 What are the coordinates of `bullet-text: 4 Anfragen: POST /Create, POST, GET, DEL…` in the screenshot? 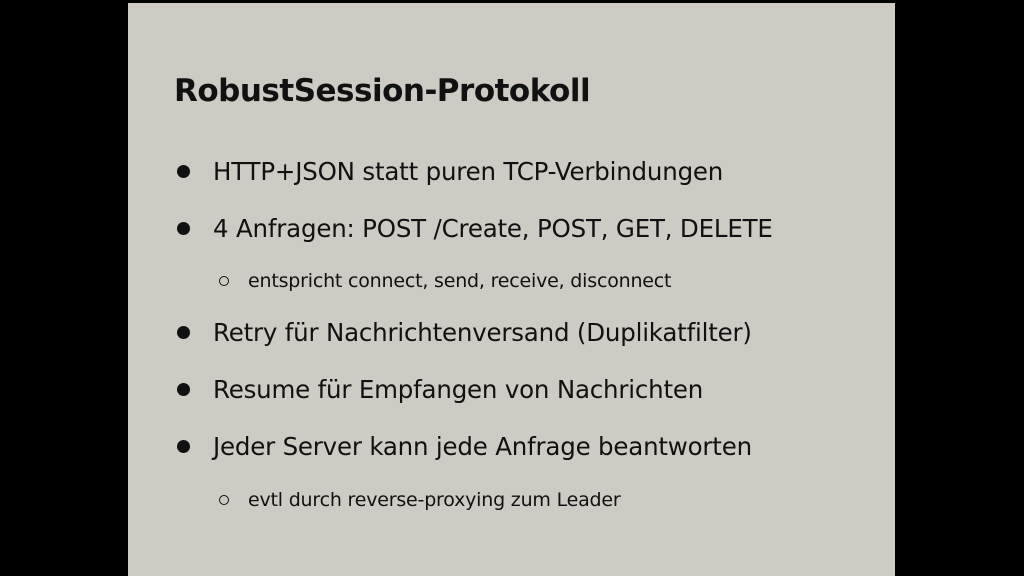 It's located at (493, 228).